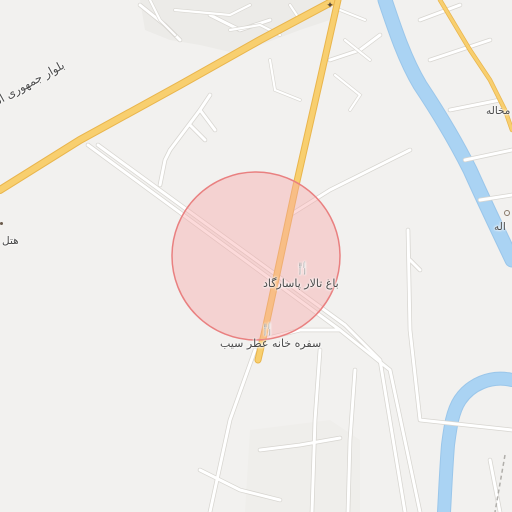 Image resolution: width=512 pixels, height=512 pixels. Describe the element at coordinates (301, 283) in the screenshot. I see `garden-hall-label: باغ تالار پاسارگاد` at that location.